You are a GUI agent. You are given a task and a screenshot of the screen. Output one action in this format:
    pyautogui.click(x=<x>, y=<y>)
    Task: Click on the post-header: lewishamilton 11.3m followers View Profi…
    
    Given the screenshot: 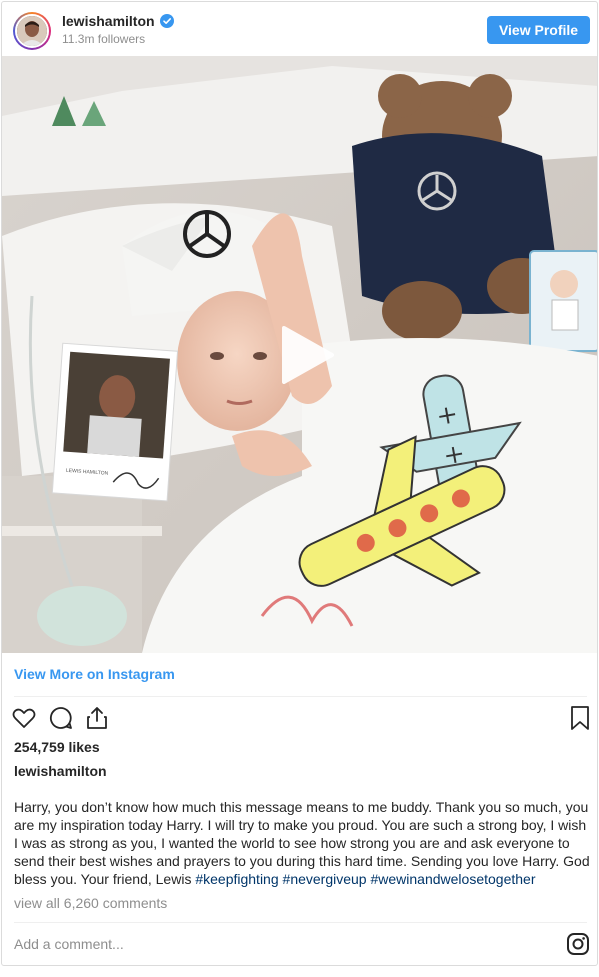 What is the action you would take?
    pyautogui.click(x=299, y=29)
    